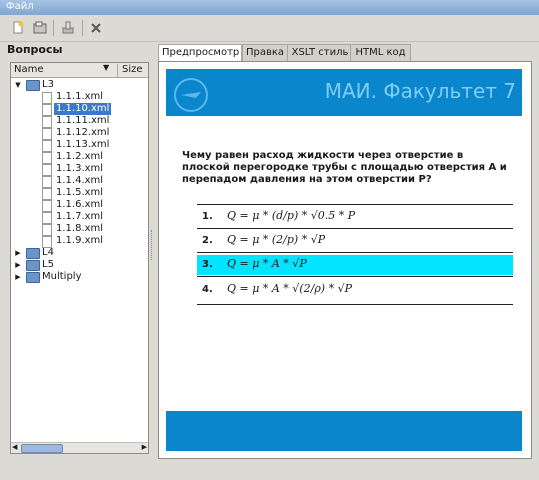  I want to click on tree-folder-l5: ▶ L5, so click(79, 265).